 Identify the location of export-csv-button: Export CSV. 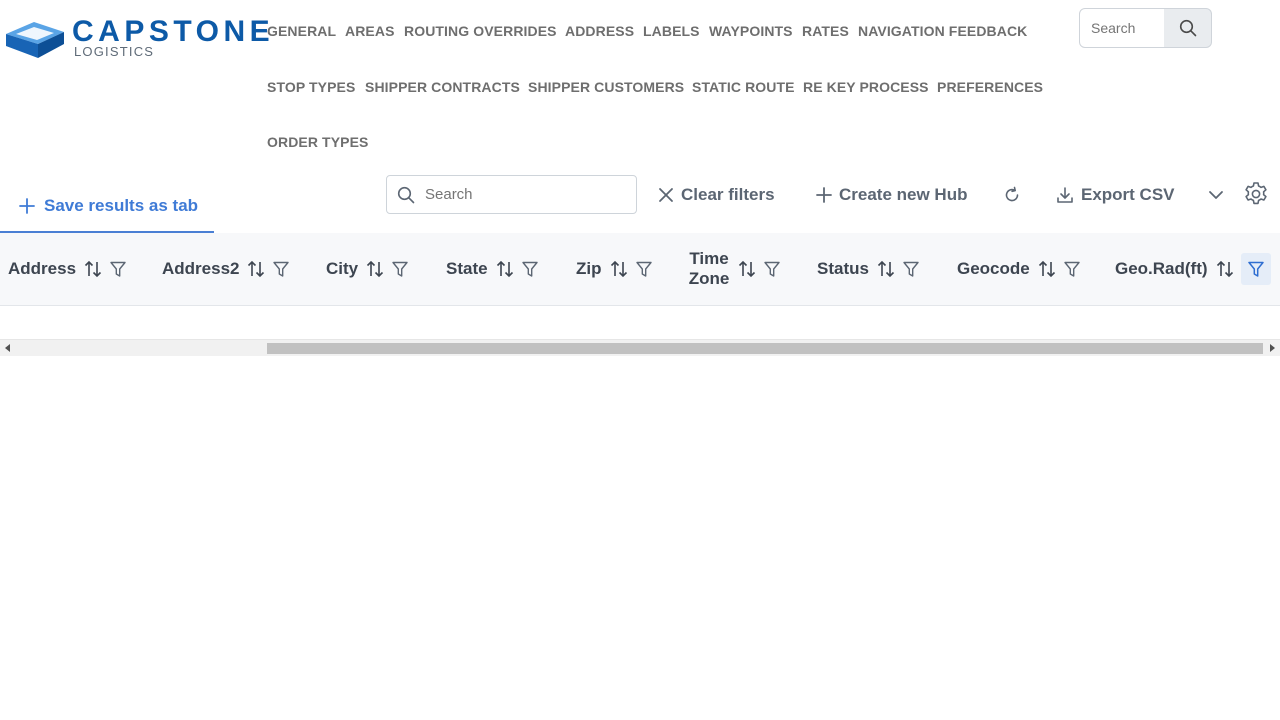
(1115, 195).